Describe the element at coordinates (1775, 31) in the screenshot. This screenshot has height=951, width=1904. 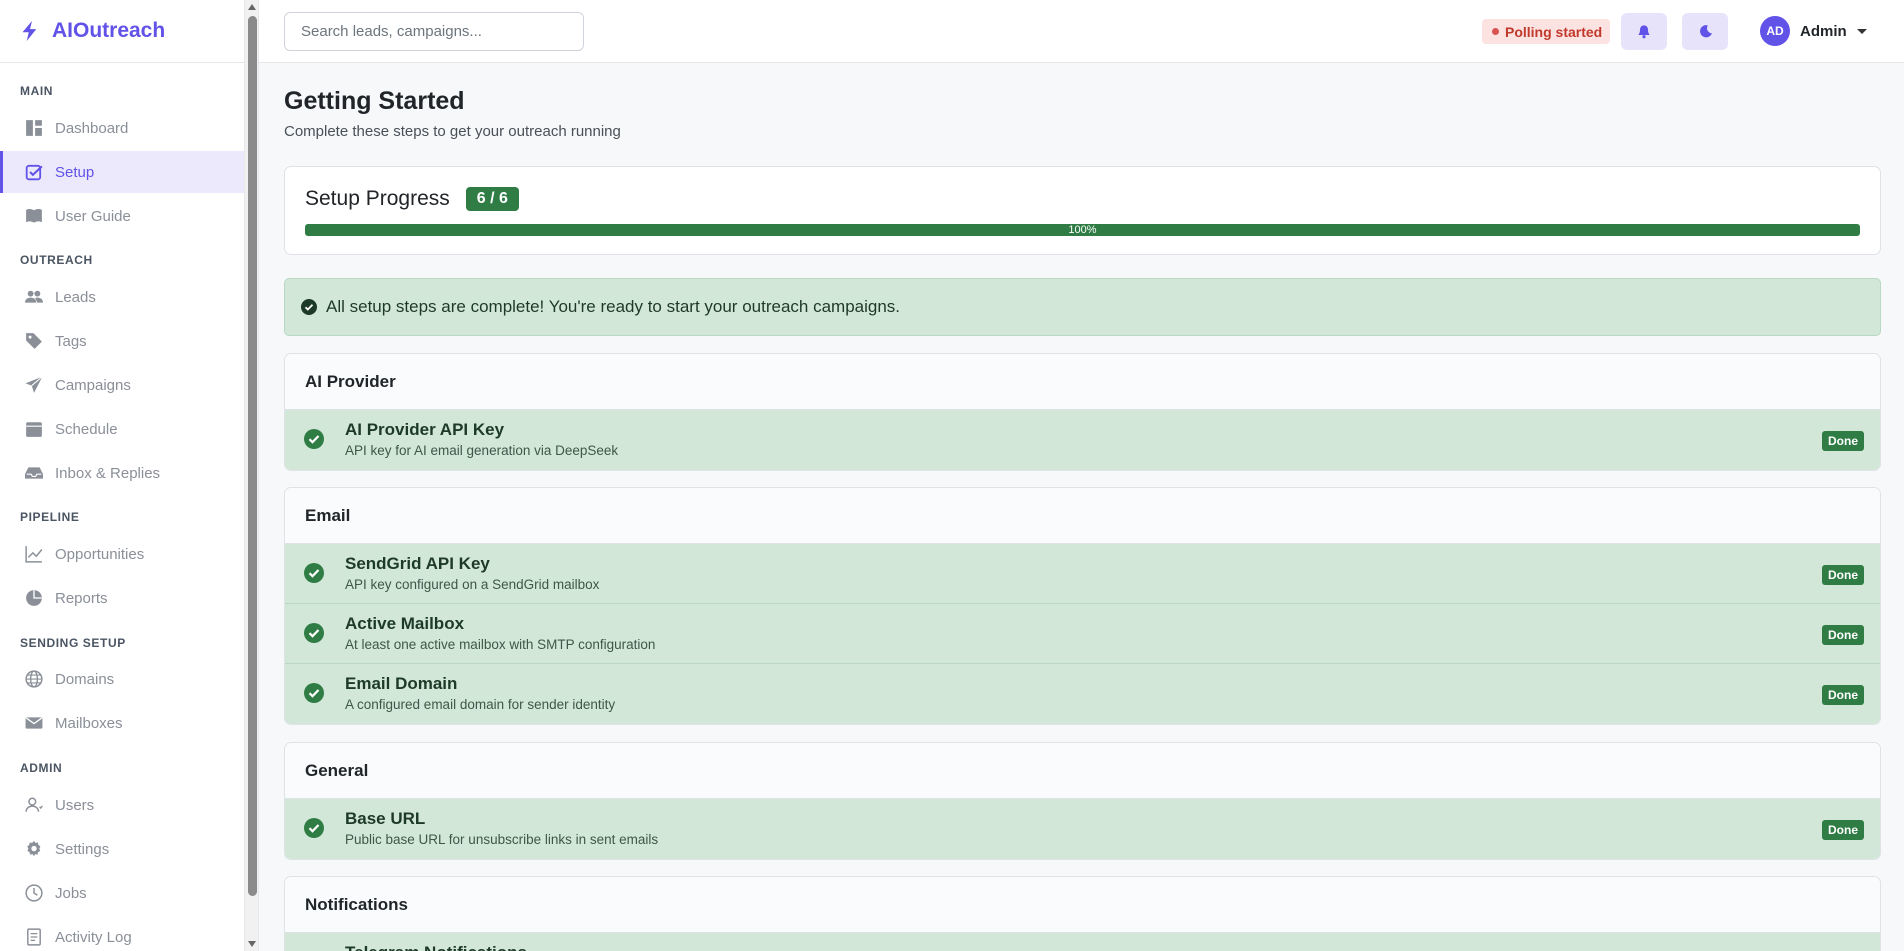
I see `avatar: AD` at that location.